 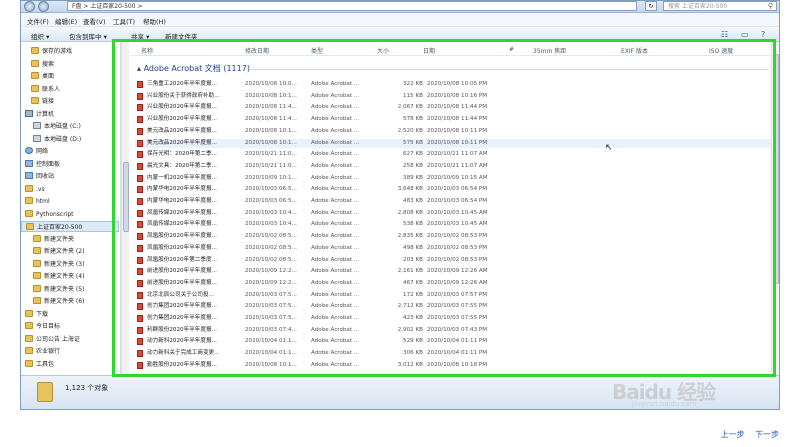 What do you see at coordinates (257, 50) in the screenshot?
I see `column-date-modified: 修改日期` at bounding box center [257, 50].